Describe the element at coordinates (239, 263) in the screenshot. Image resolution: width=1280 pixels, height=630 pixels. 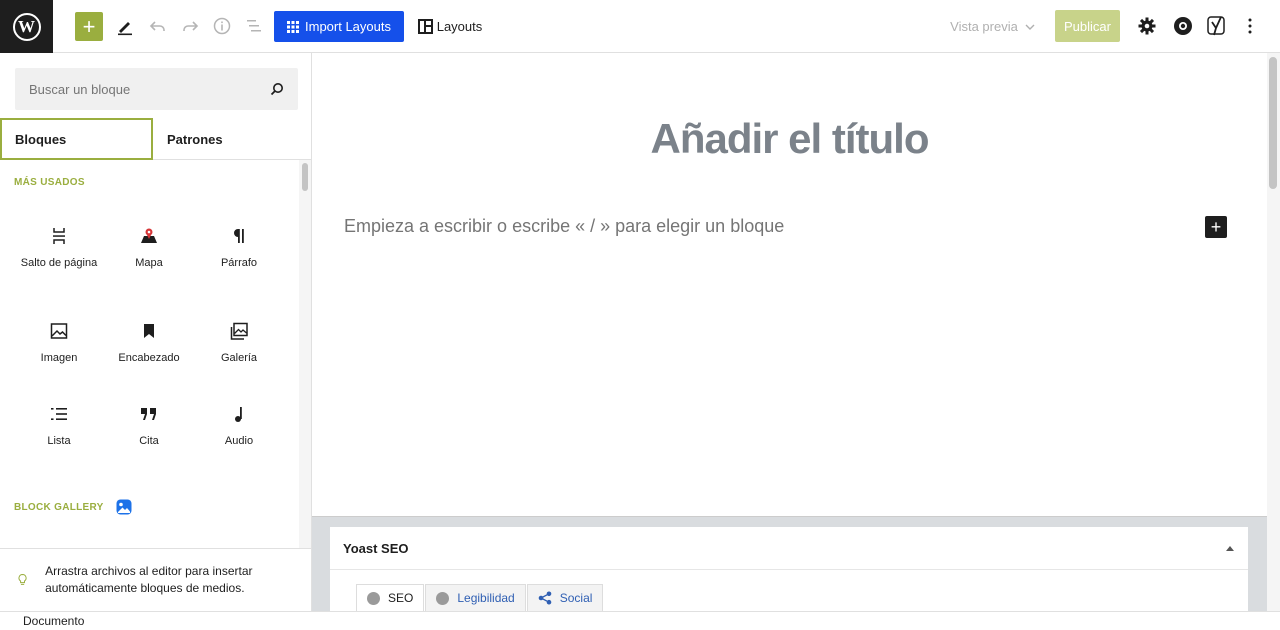
I see `block-label: Párrafo` at that location.